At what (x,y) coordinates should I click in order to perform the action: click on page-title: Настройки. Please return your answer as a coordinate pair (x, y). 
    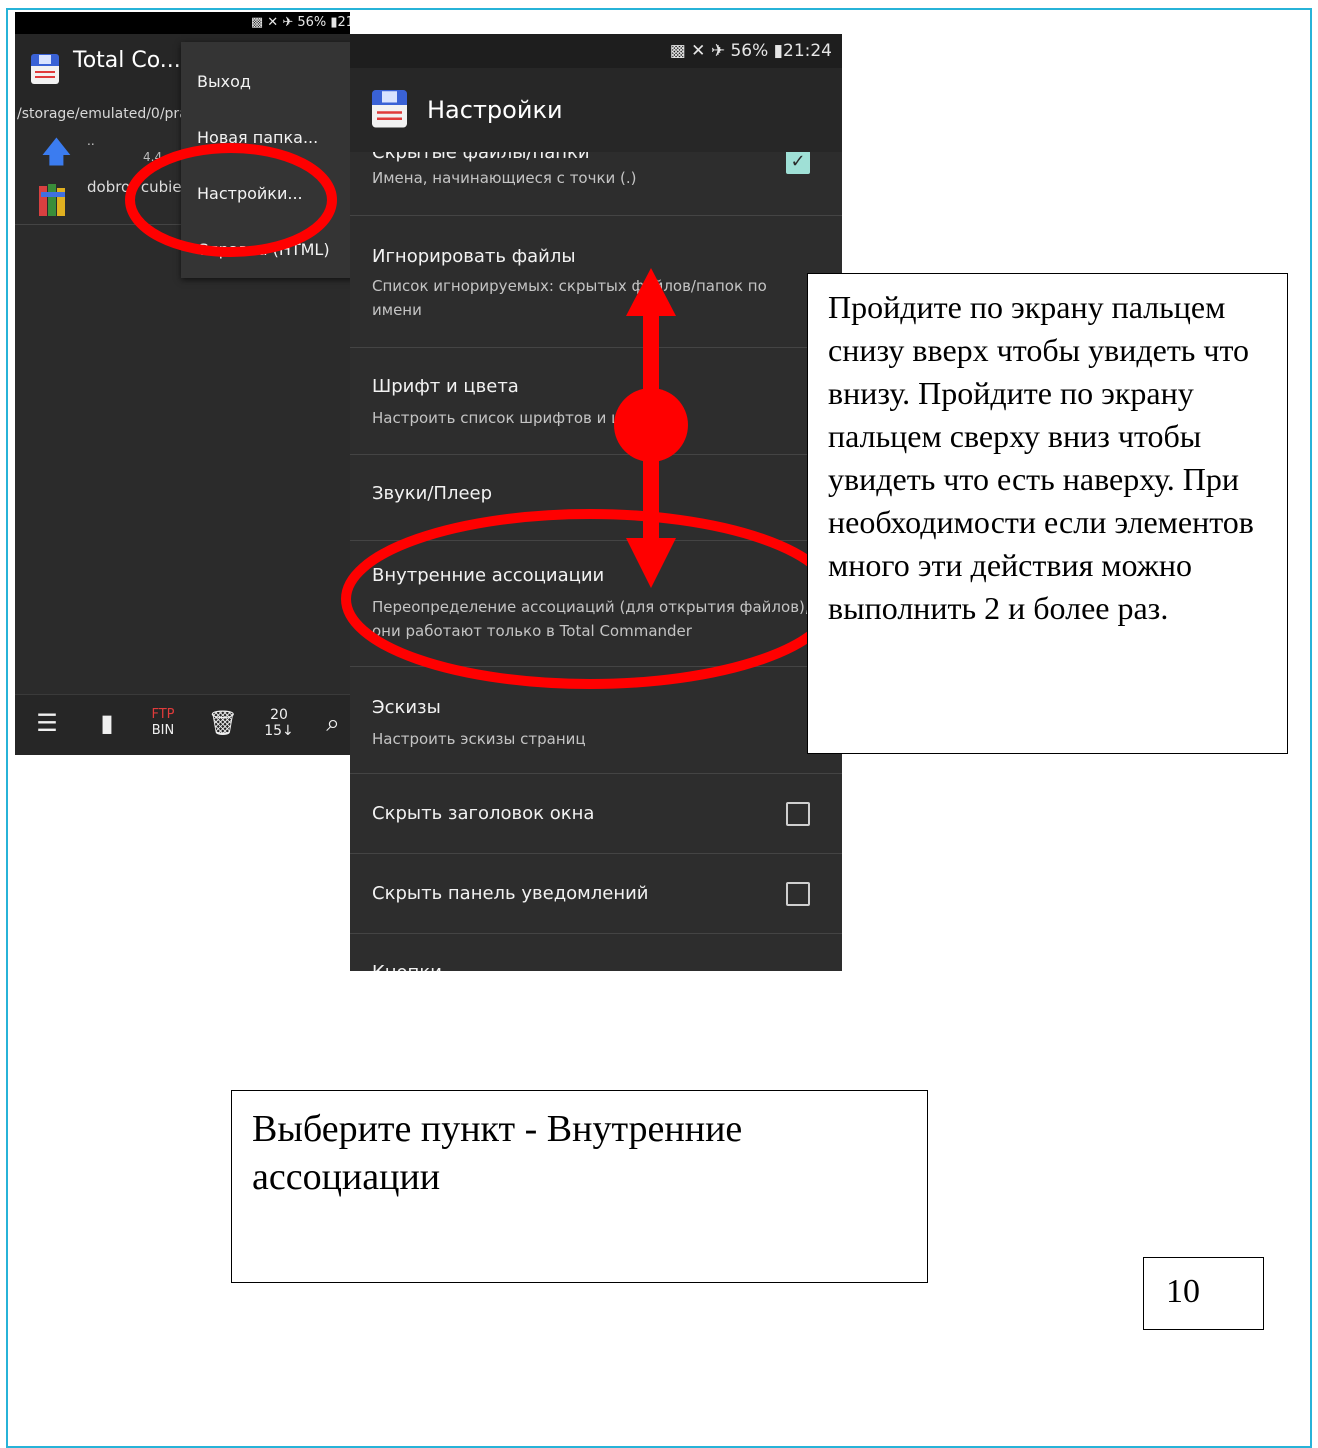
    Looking at the image, I should click on (495, 110).